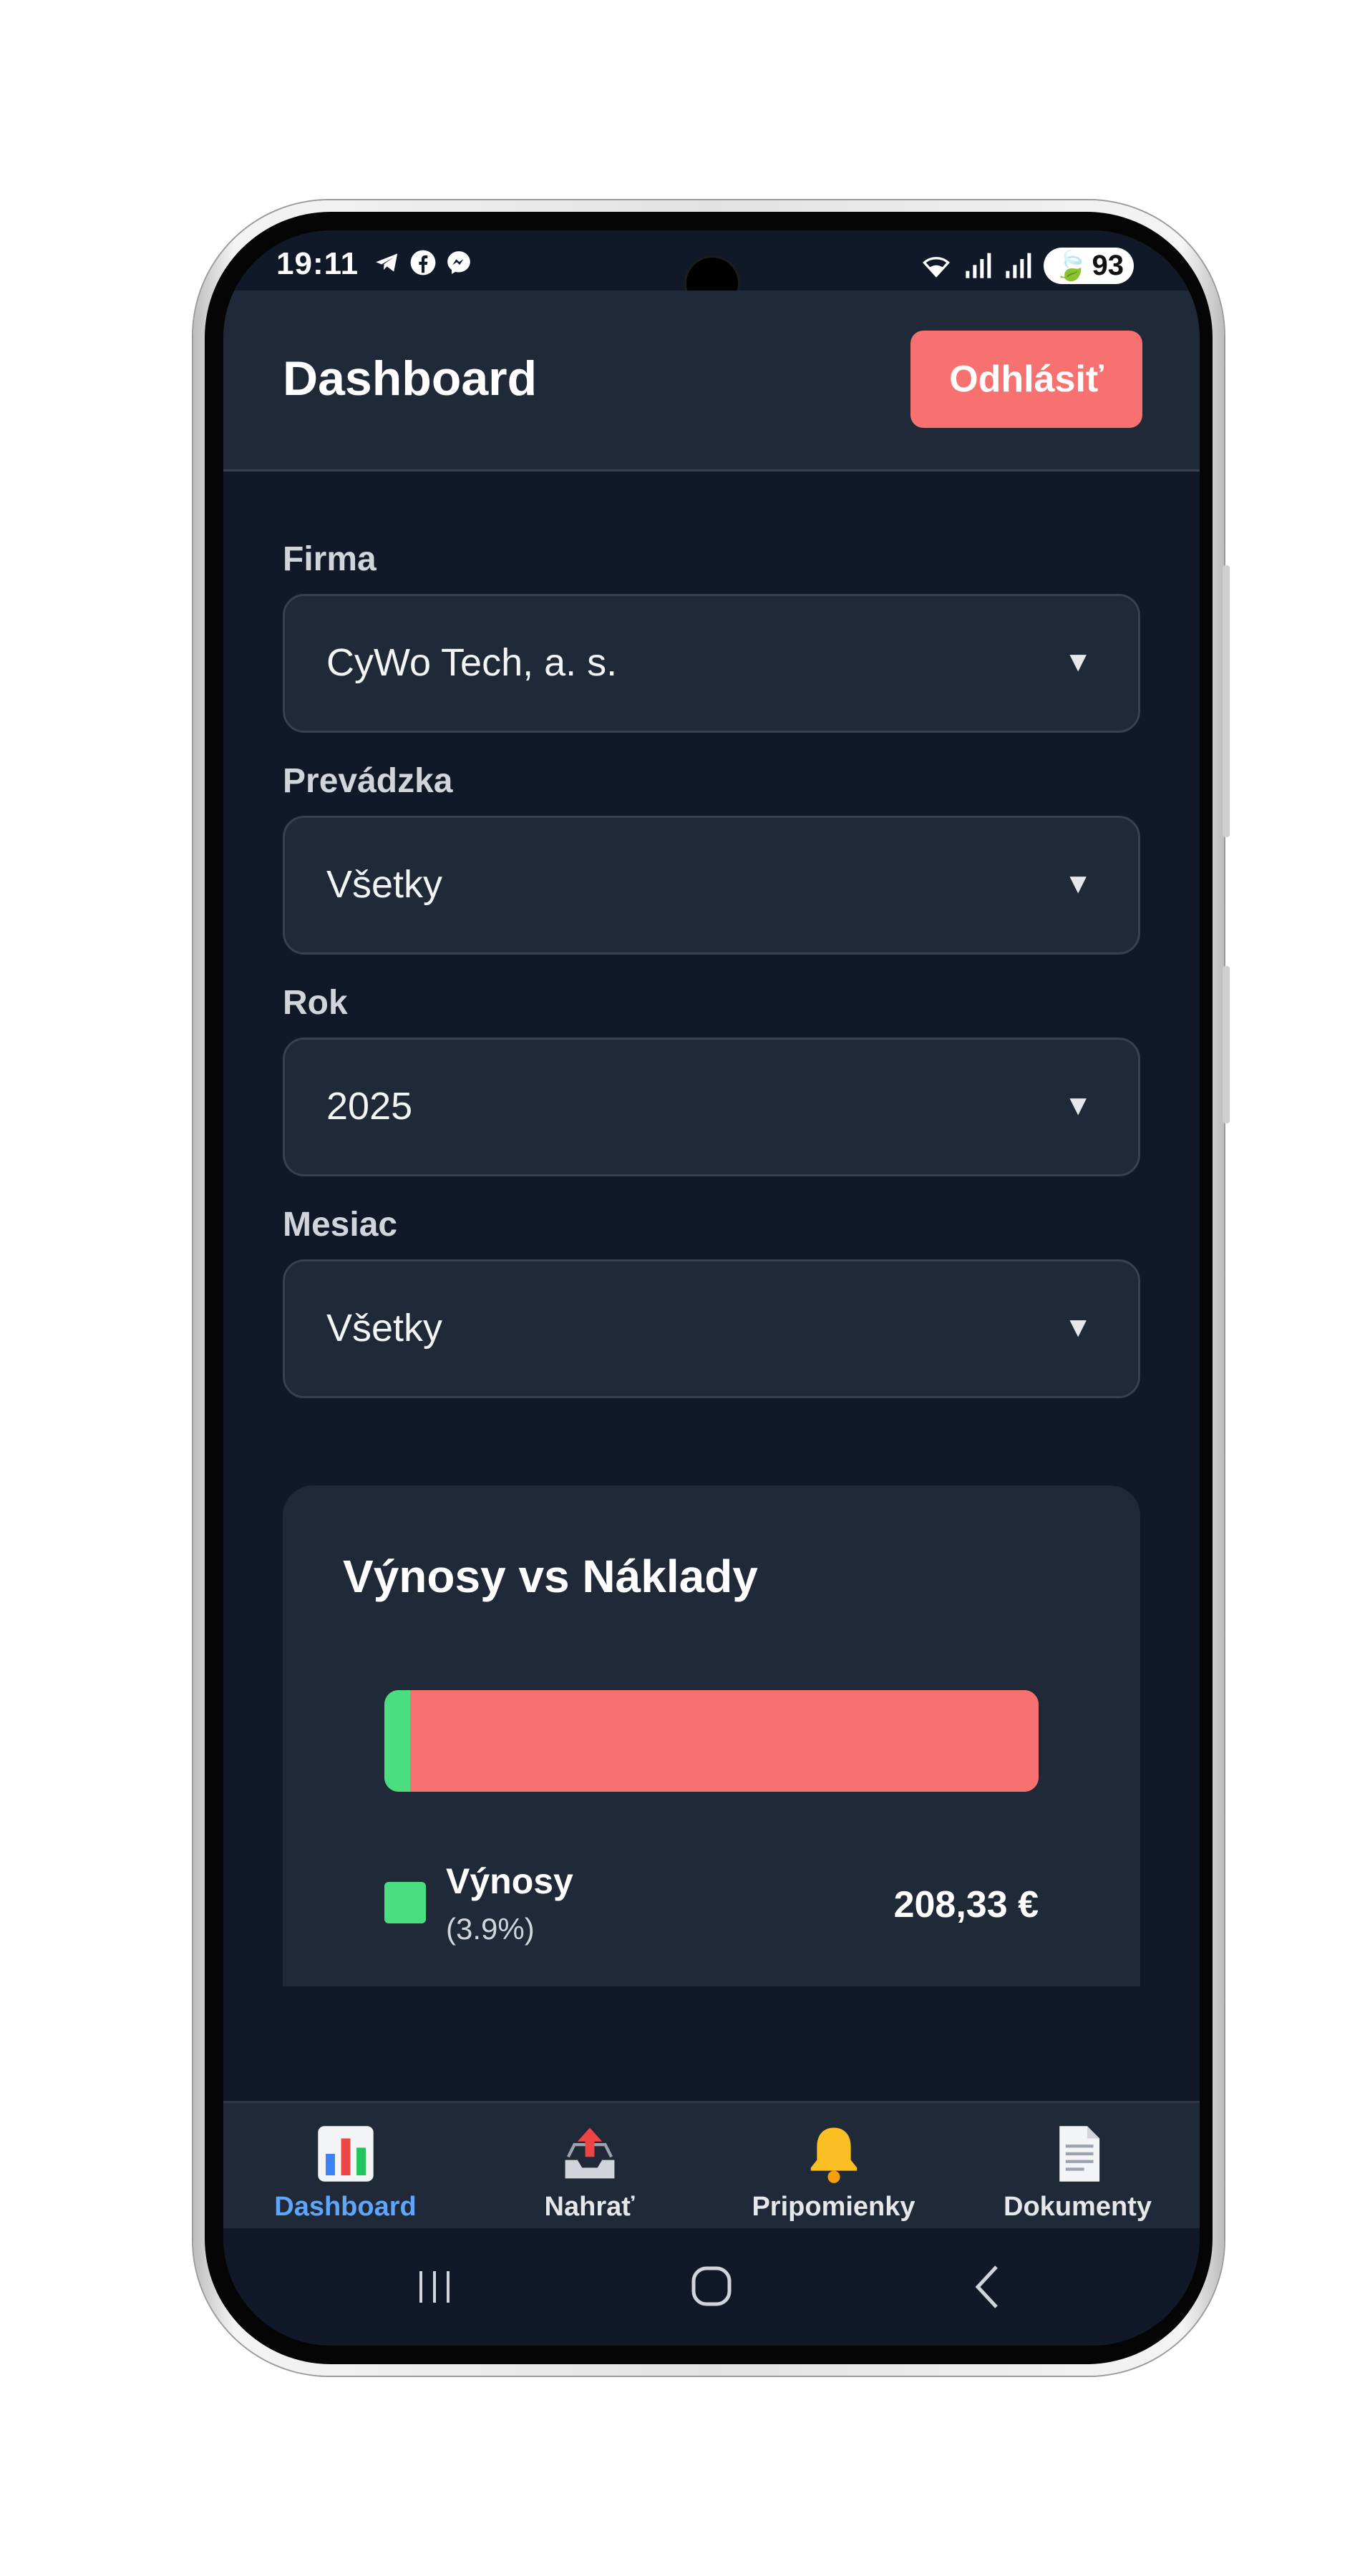 The image size is (1365, 2576). I want to click on facebook-icon, so click(423, 262).